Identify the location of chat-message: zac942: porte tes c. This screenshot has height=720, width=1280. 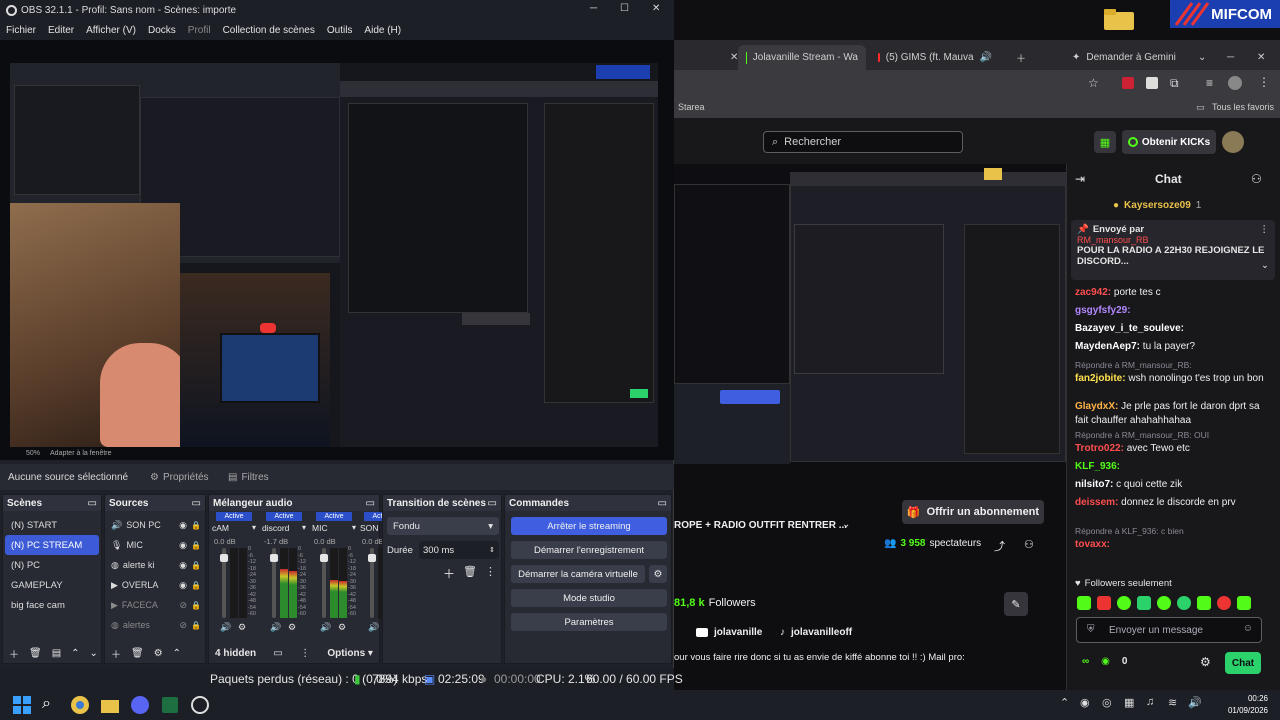
(1175, 293).